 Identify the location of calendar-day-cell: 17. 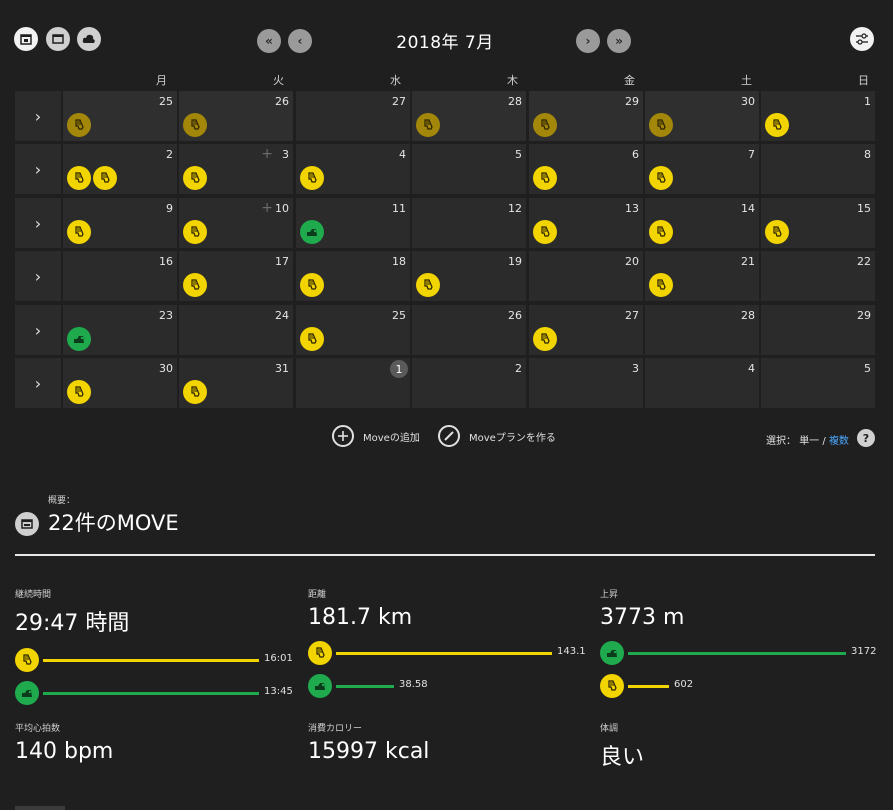
(236, 276).